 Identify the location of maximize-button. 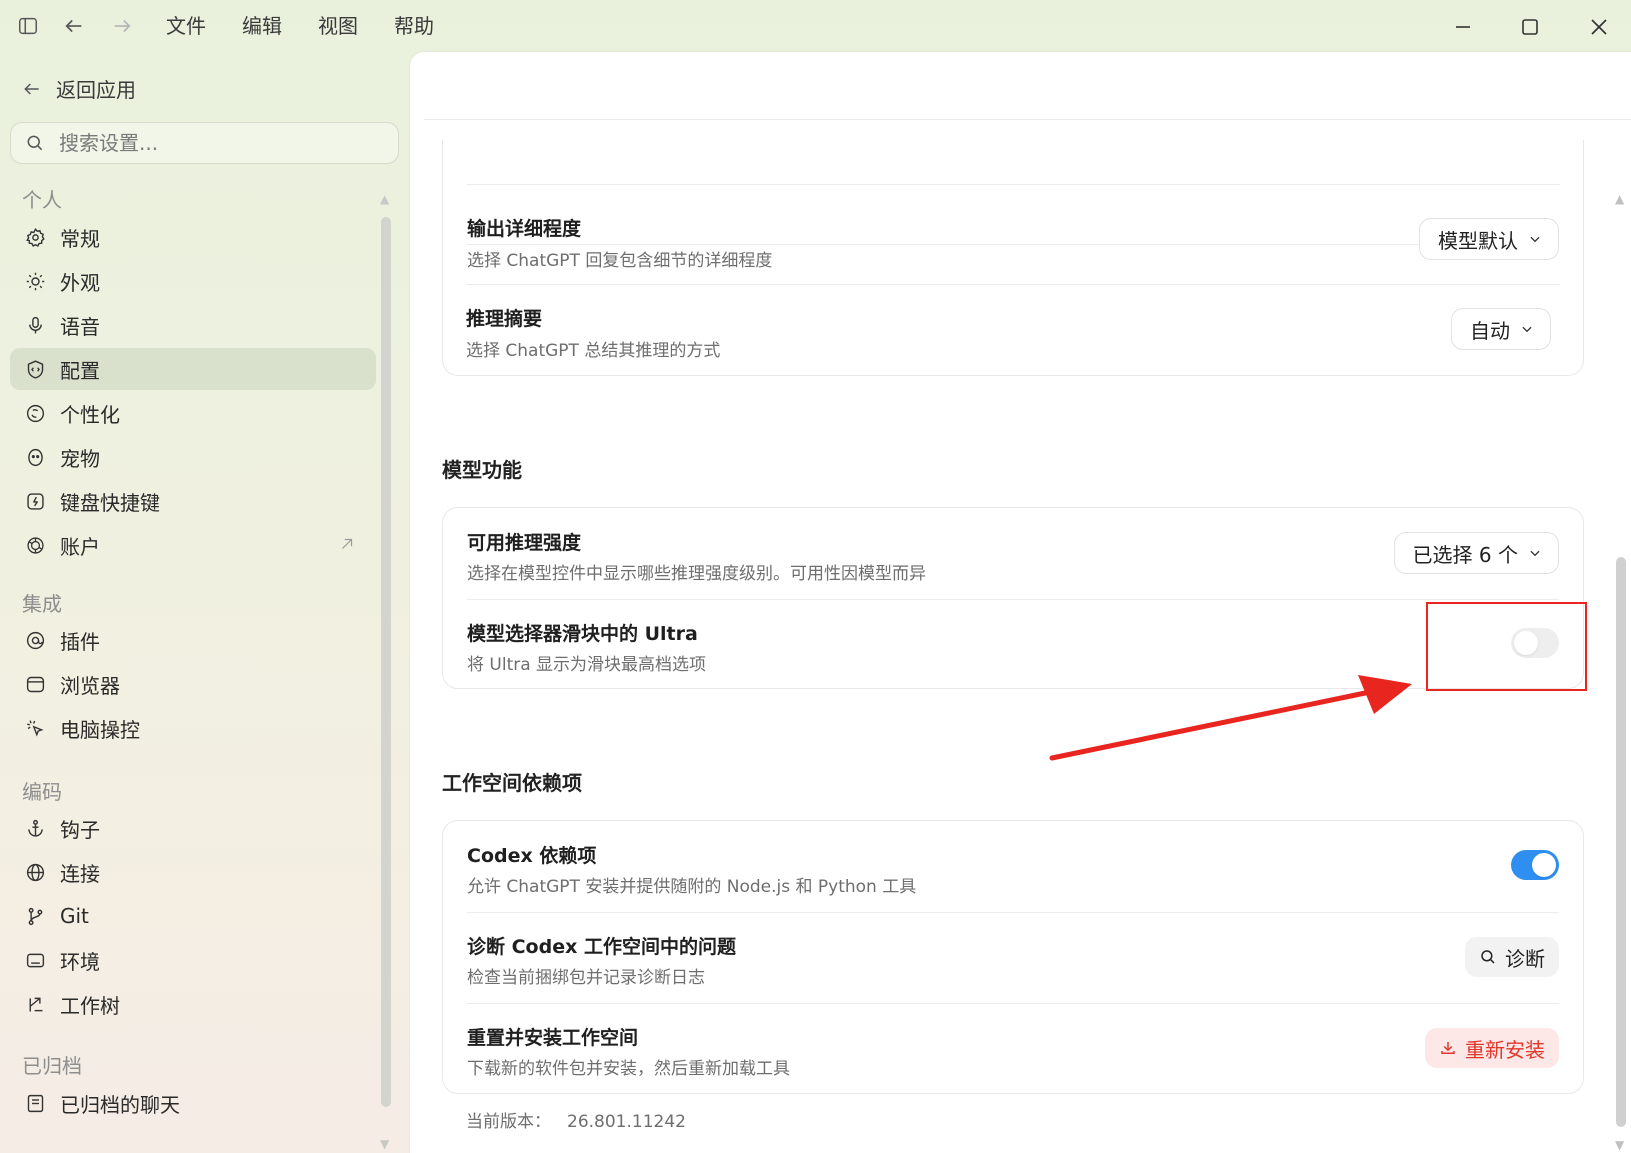
(1530, 27).